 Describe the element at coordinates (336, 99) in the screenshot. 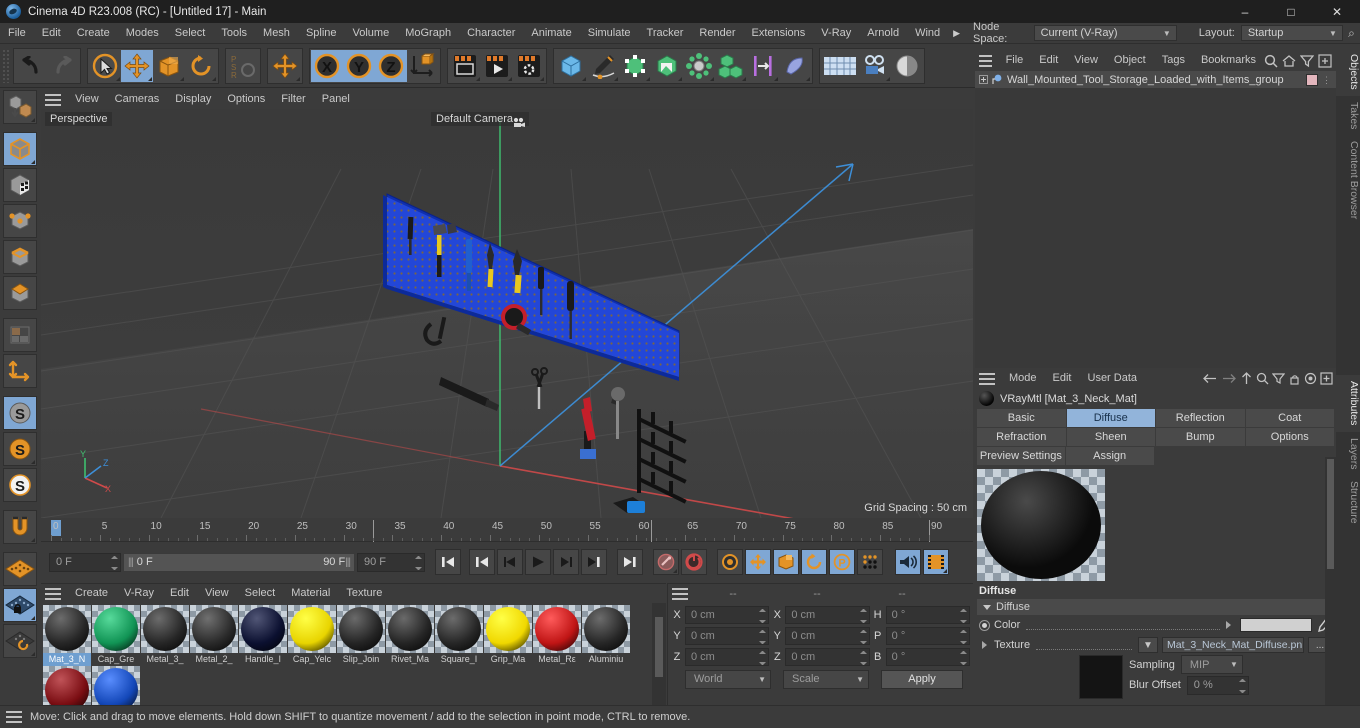

I see `viewport-menu-panel: Panel` at that location.